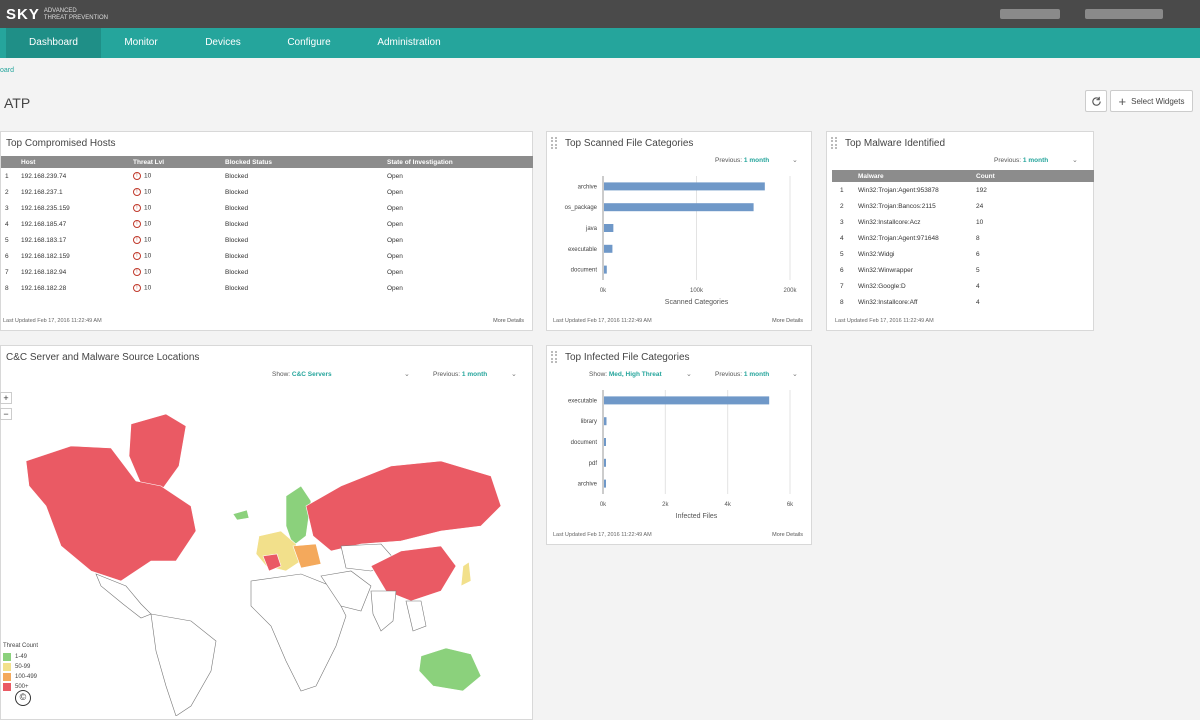 Image resolution: width=1200 pixels, height=720 pixels. I want to click on region-central-america, so click(123, 596).